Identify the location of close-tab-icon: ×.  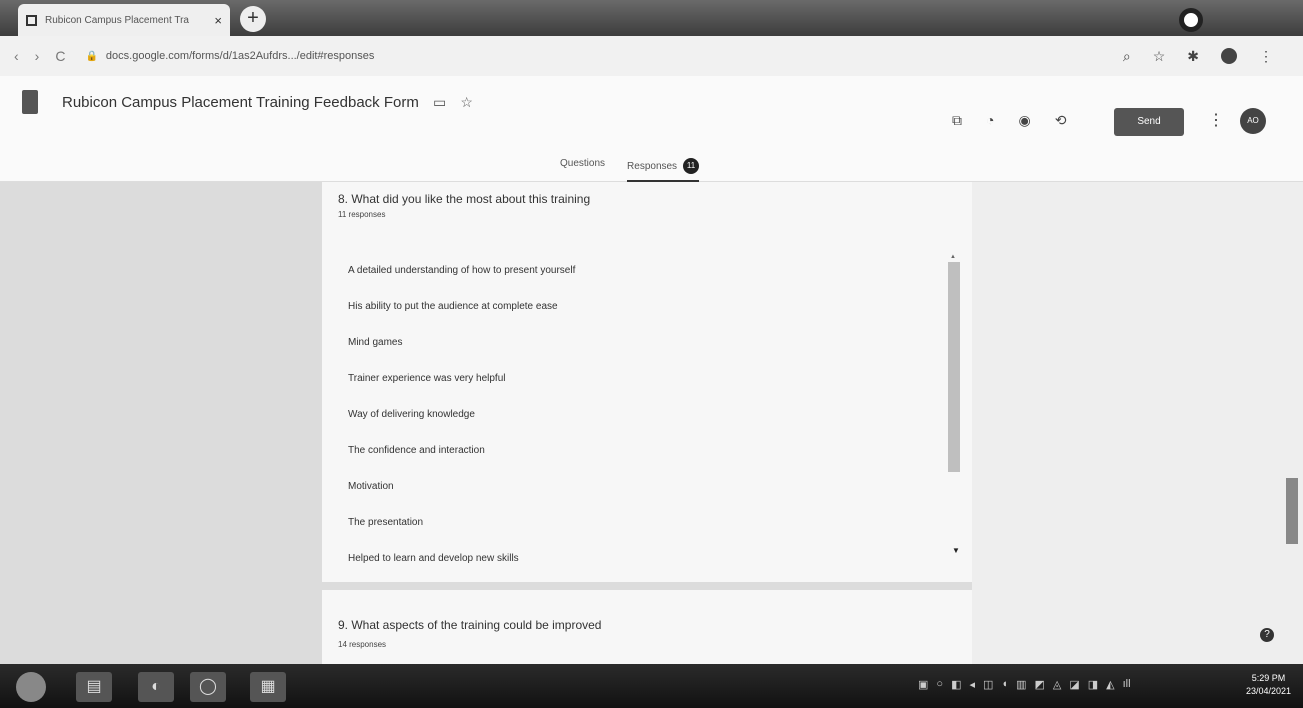
(218, 20).